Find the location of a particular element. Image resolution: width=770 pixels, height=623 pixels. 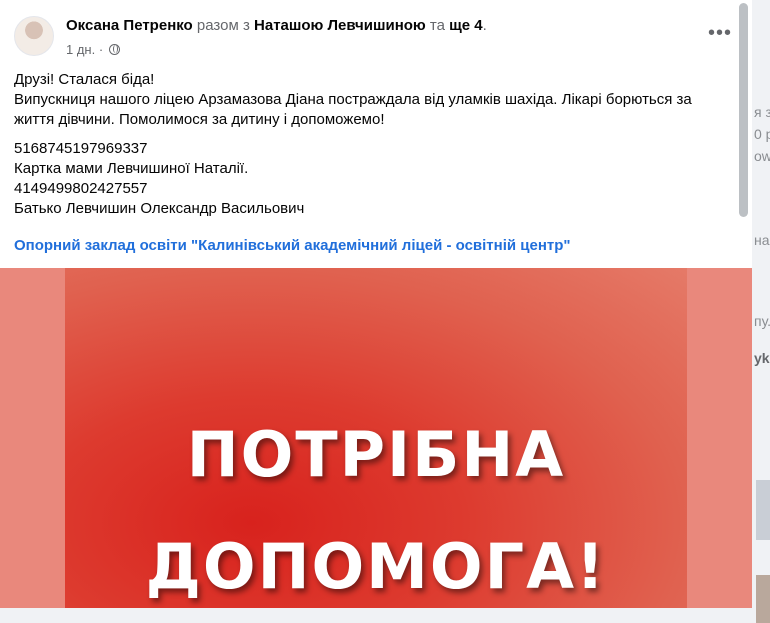

background-text-fragment: yka is located at coordinates (762, 358).